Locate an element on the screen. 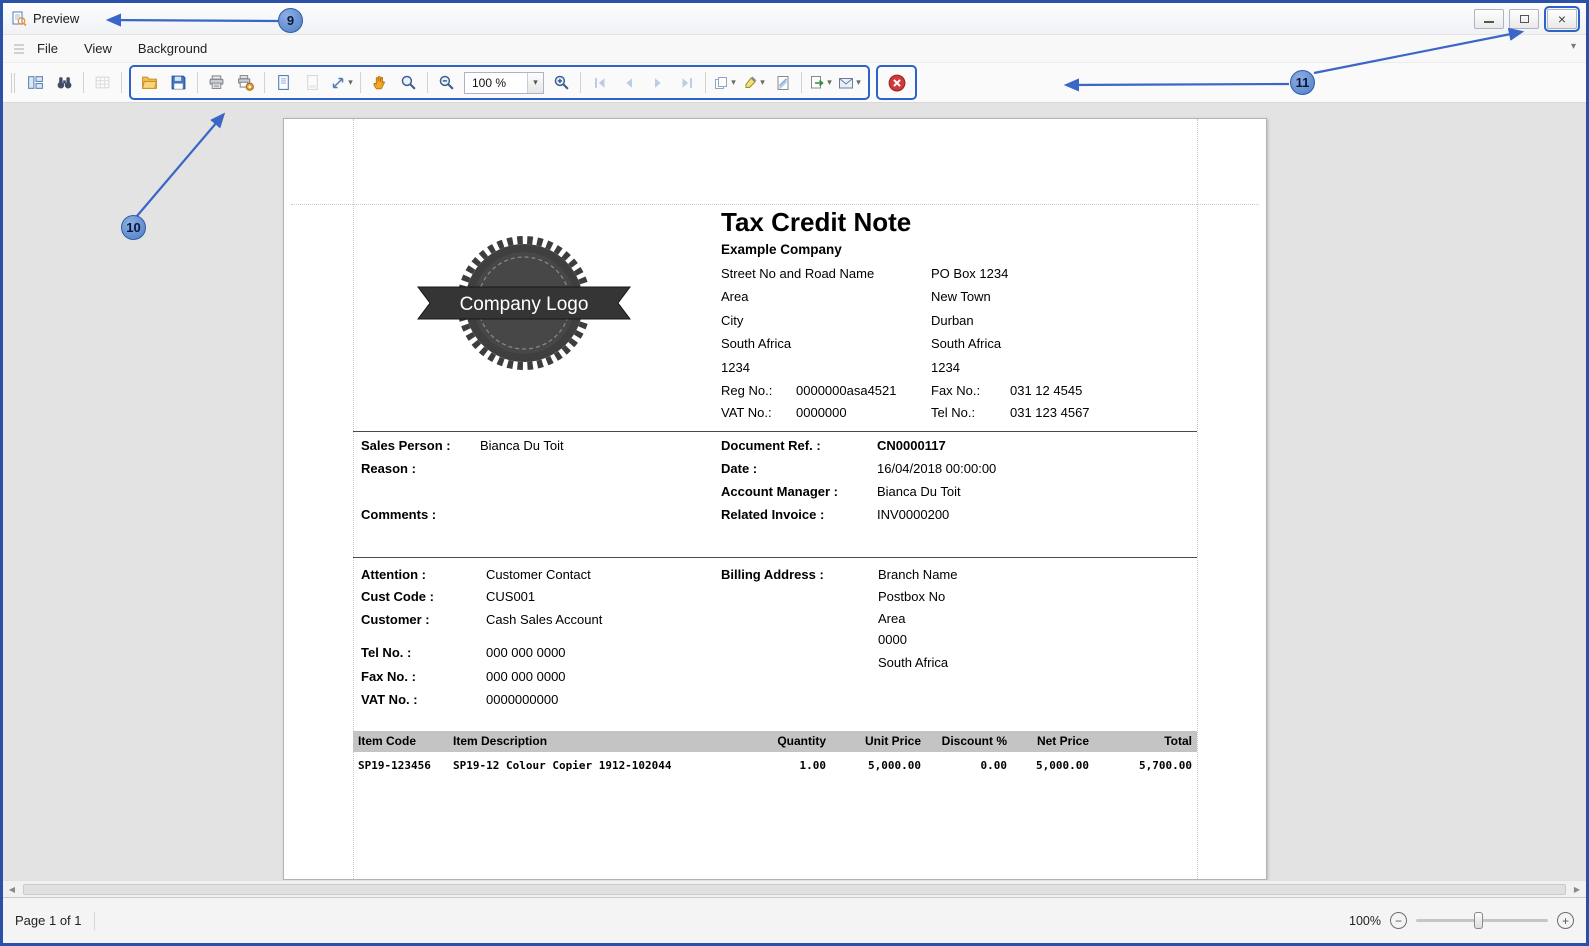  previous-page-button is located at coordinates (628, 82).